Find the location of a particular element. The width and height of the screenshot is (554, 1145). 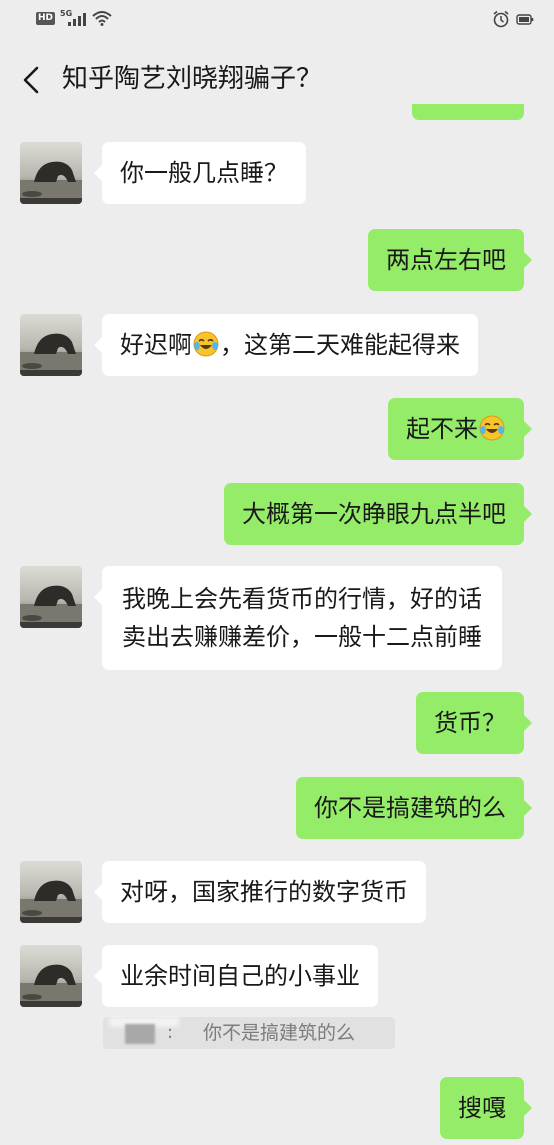

back-arrow-icon is located at coordinates (31, 80).